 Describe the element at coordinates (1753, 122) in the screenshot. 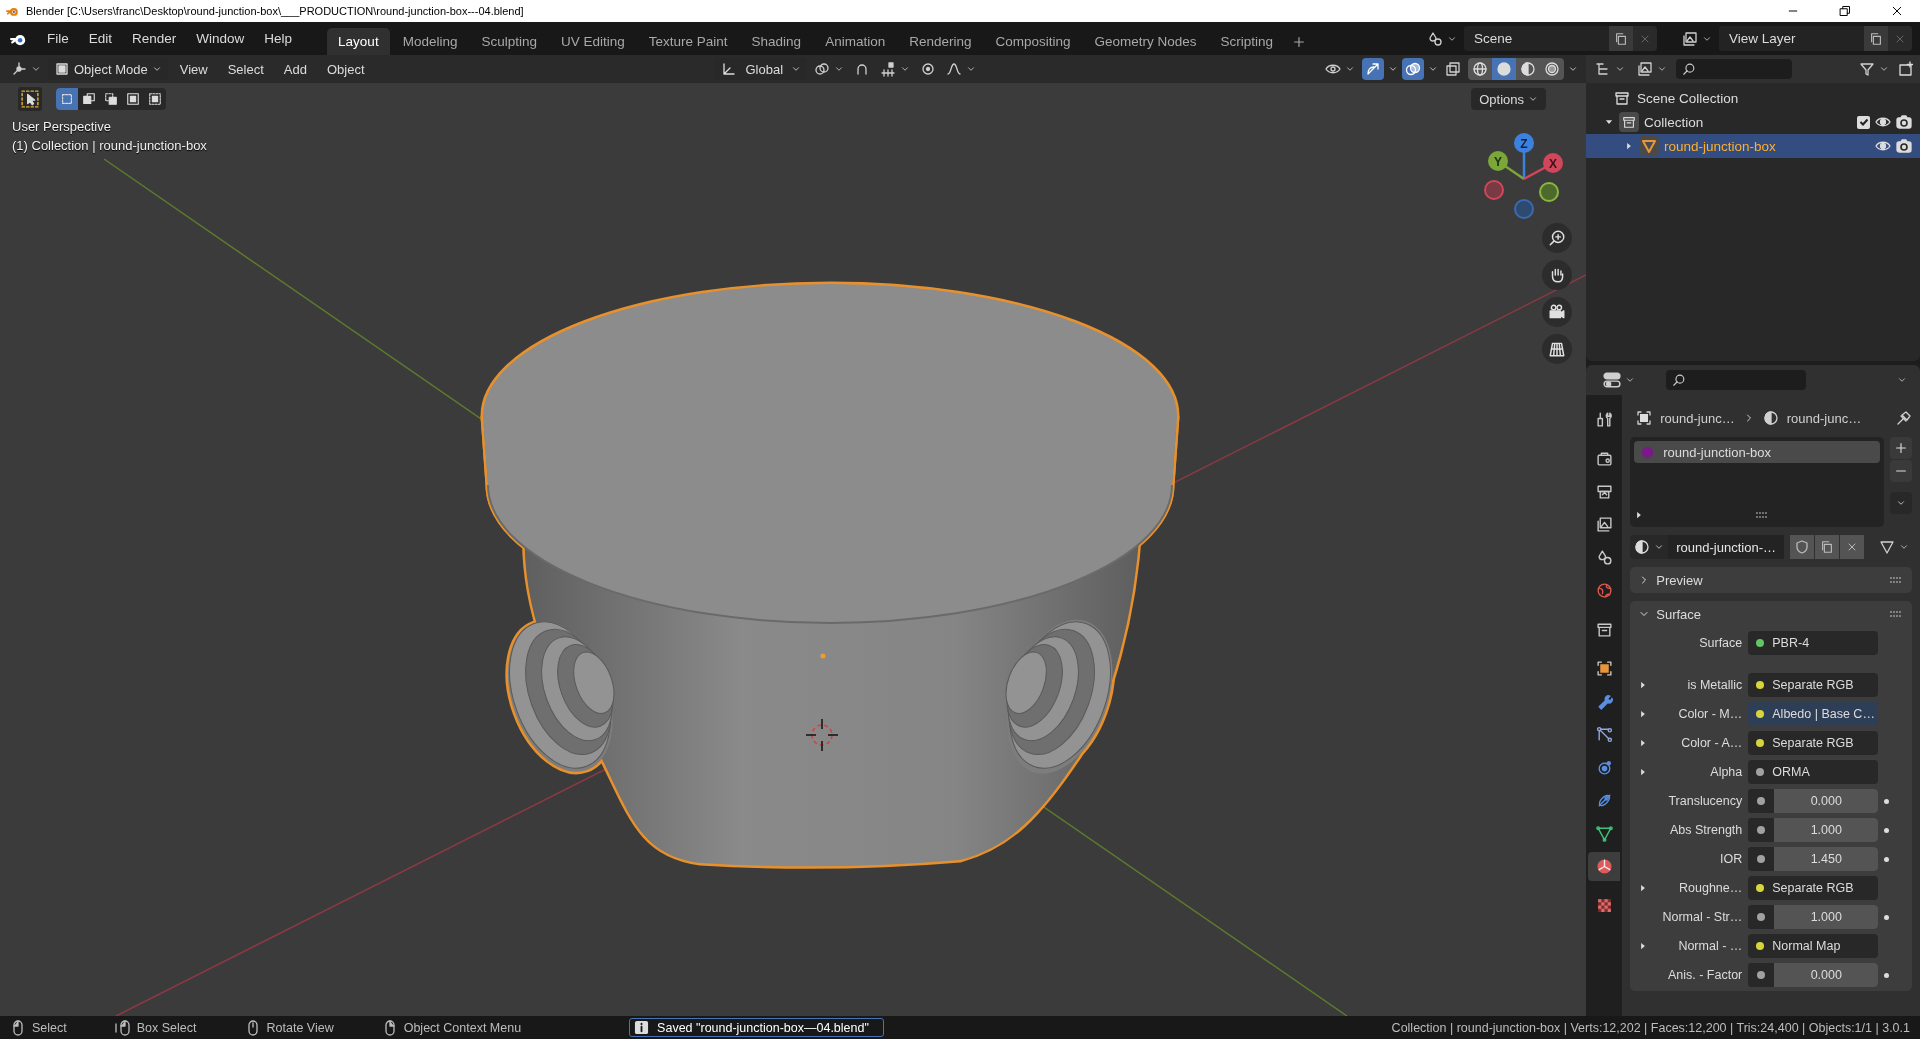

I see `outliner-row: Collection` at that location.